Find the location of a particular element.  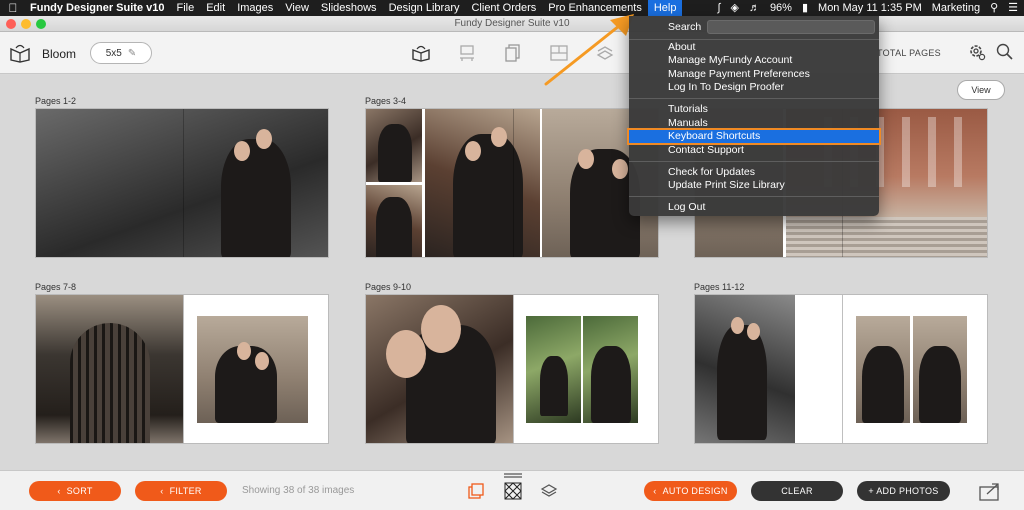

album-size-selector: 5x5 ✎ is located at coordinates (121, 53).